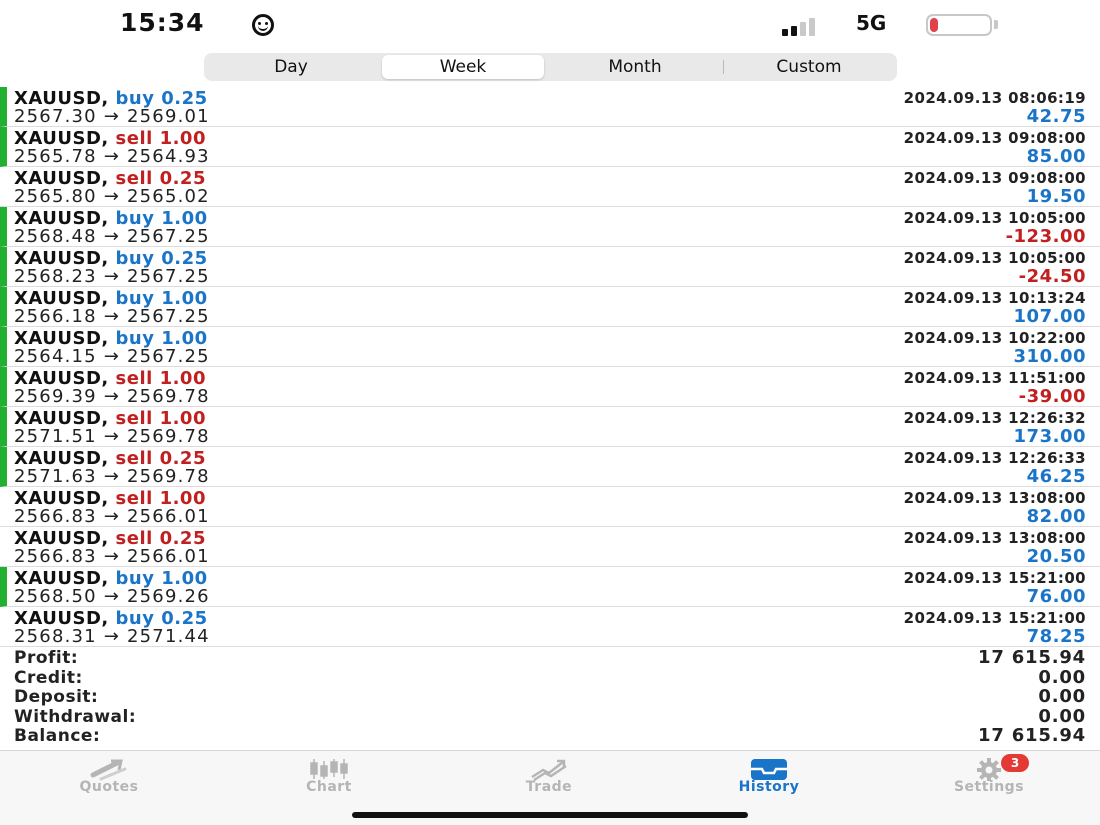  Describe the element at coordinates (1056, 596) in the screenshot. I see `deal-profit: 76.00` at that location.